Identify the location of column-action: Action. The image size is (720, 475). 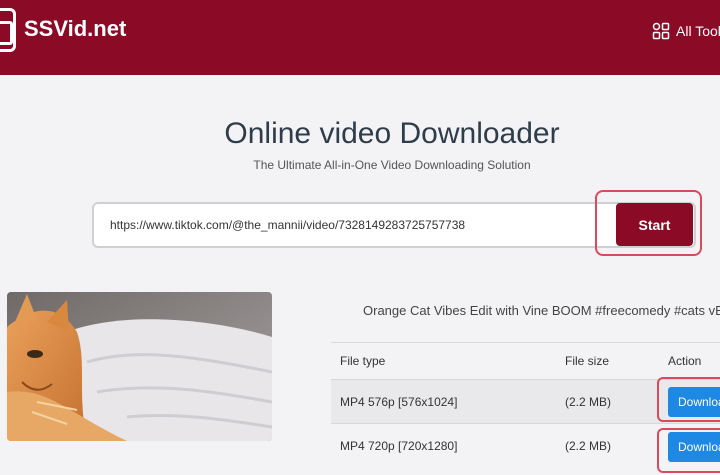
(685, 361).